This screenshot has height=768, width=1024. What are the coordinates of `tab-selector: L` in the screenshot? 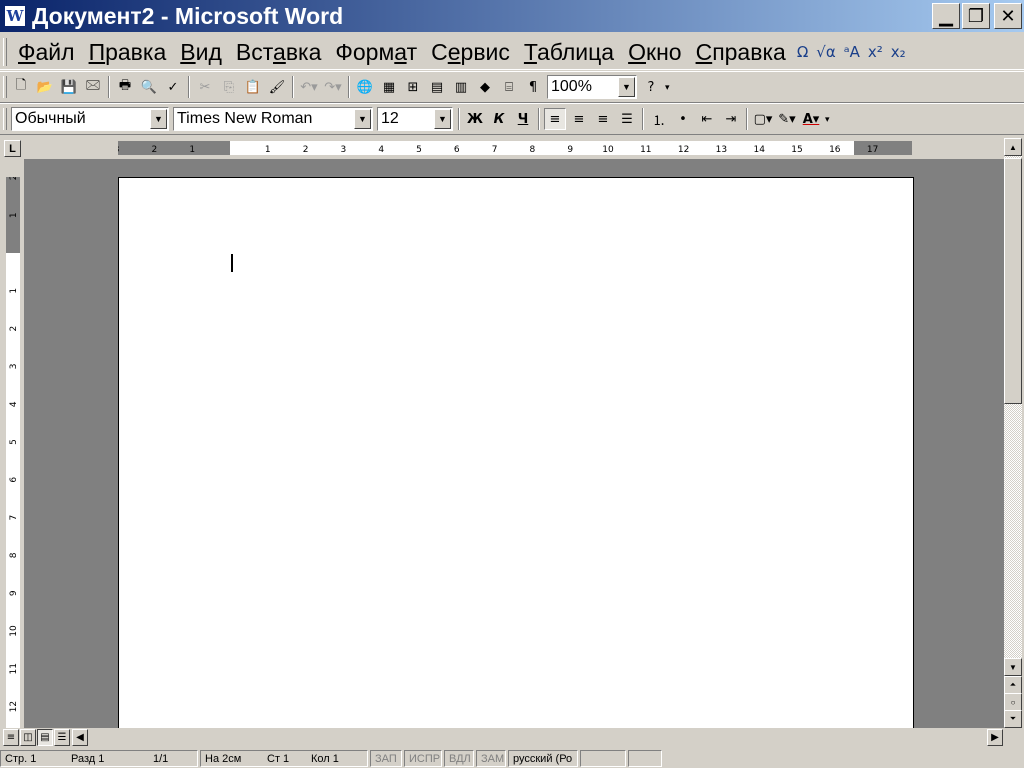 It's located at (12, 148).